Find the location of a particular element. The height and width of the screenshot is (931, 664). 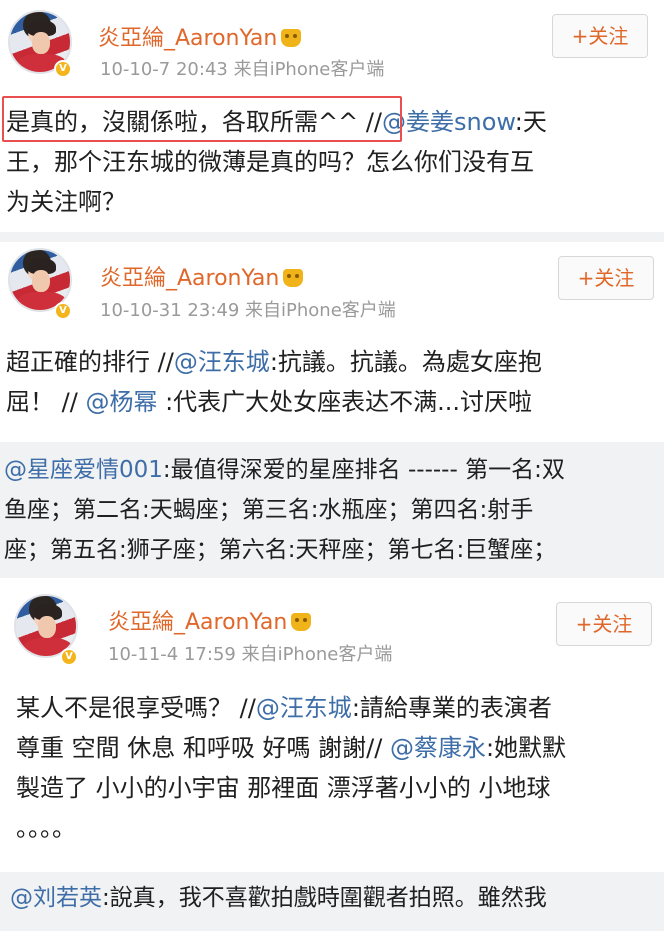

mention-link: @刘若英 is located at coordinates (56, 898).